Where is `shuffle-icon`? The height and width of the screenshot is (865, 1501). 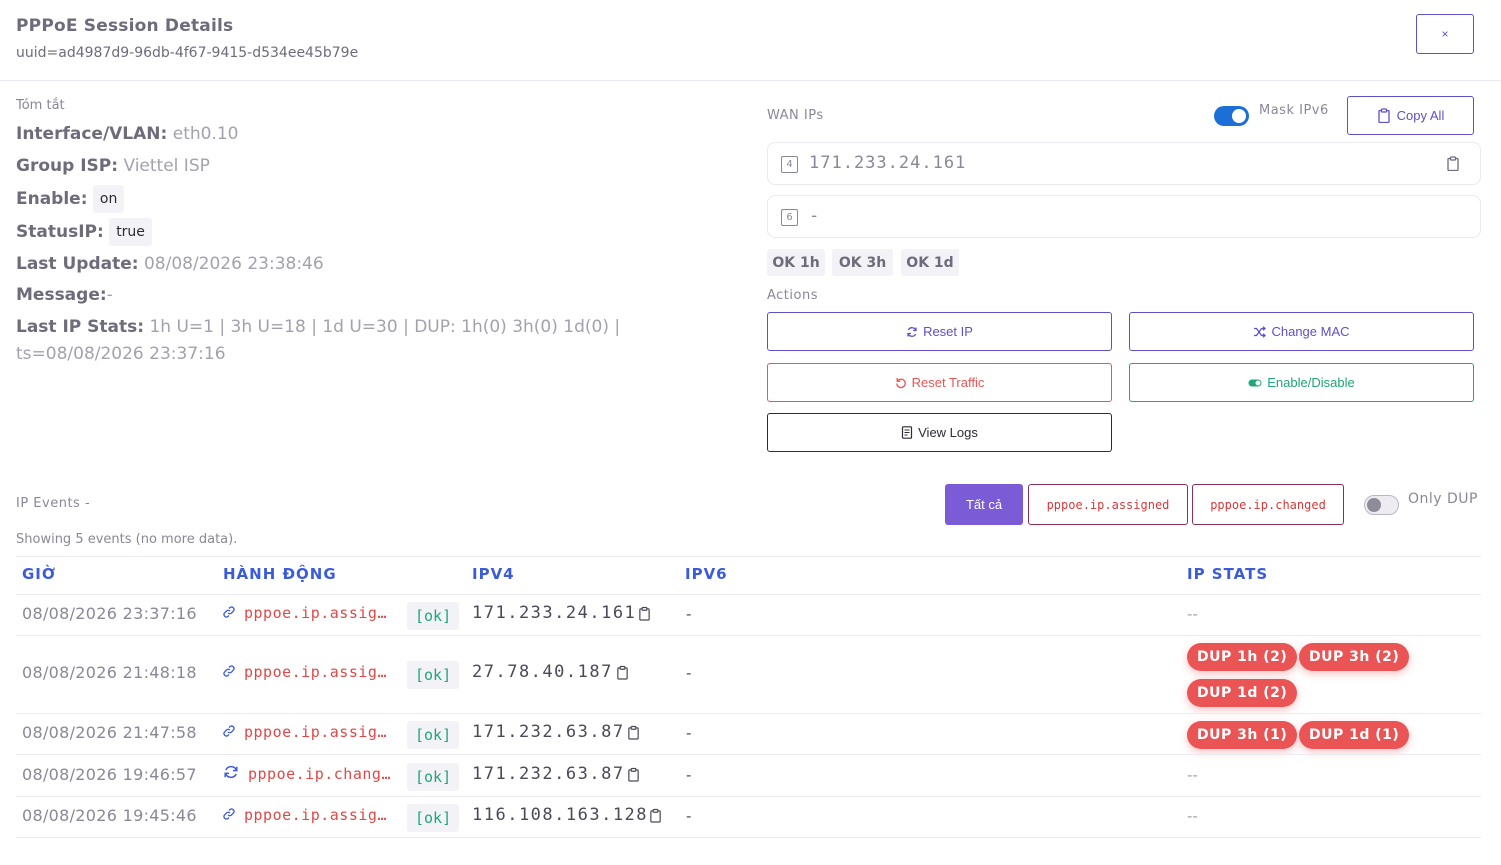
shuffle-icon is located at coordinates (1260, 331).